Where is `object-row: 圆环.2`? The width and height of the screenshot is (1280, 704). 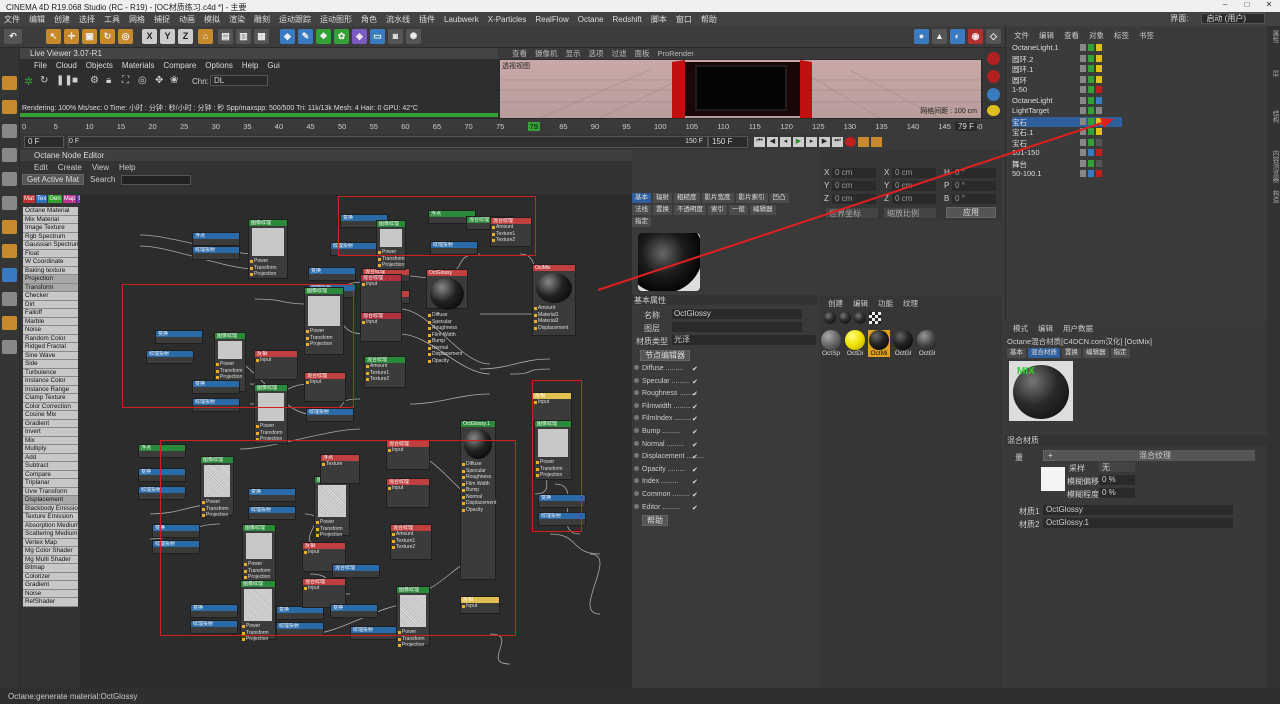 object-row: 圆环.2 is located at coordinates (1057, 59).